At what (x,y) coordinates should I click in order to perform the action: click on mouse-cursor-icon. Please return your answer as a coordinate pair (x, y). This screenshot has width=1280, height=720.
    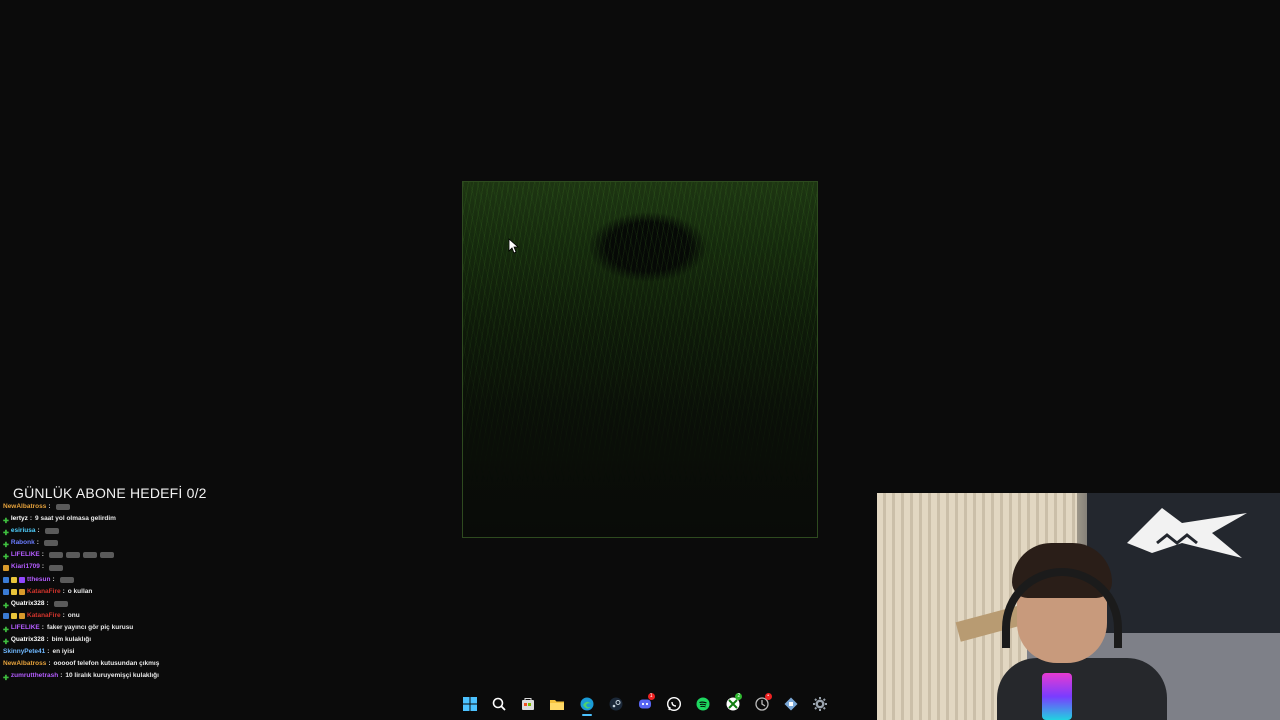
    Looking at the image, I should click on (514, 246).